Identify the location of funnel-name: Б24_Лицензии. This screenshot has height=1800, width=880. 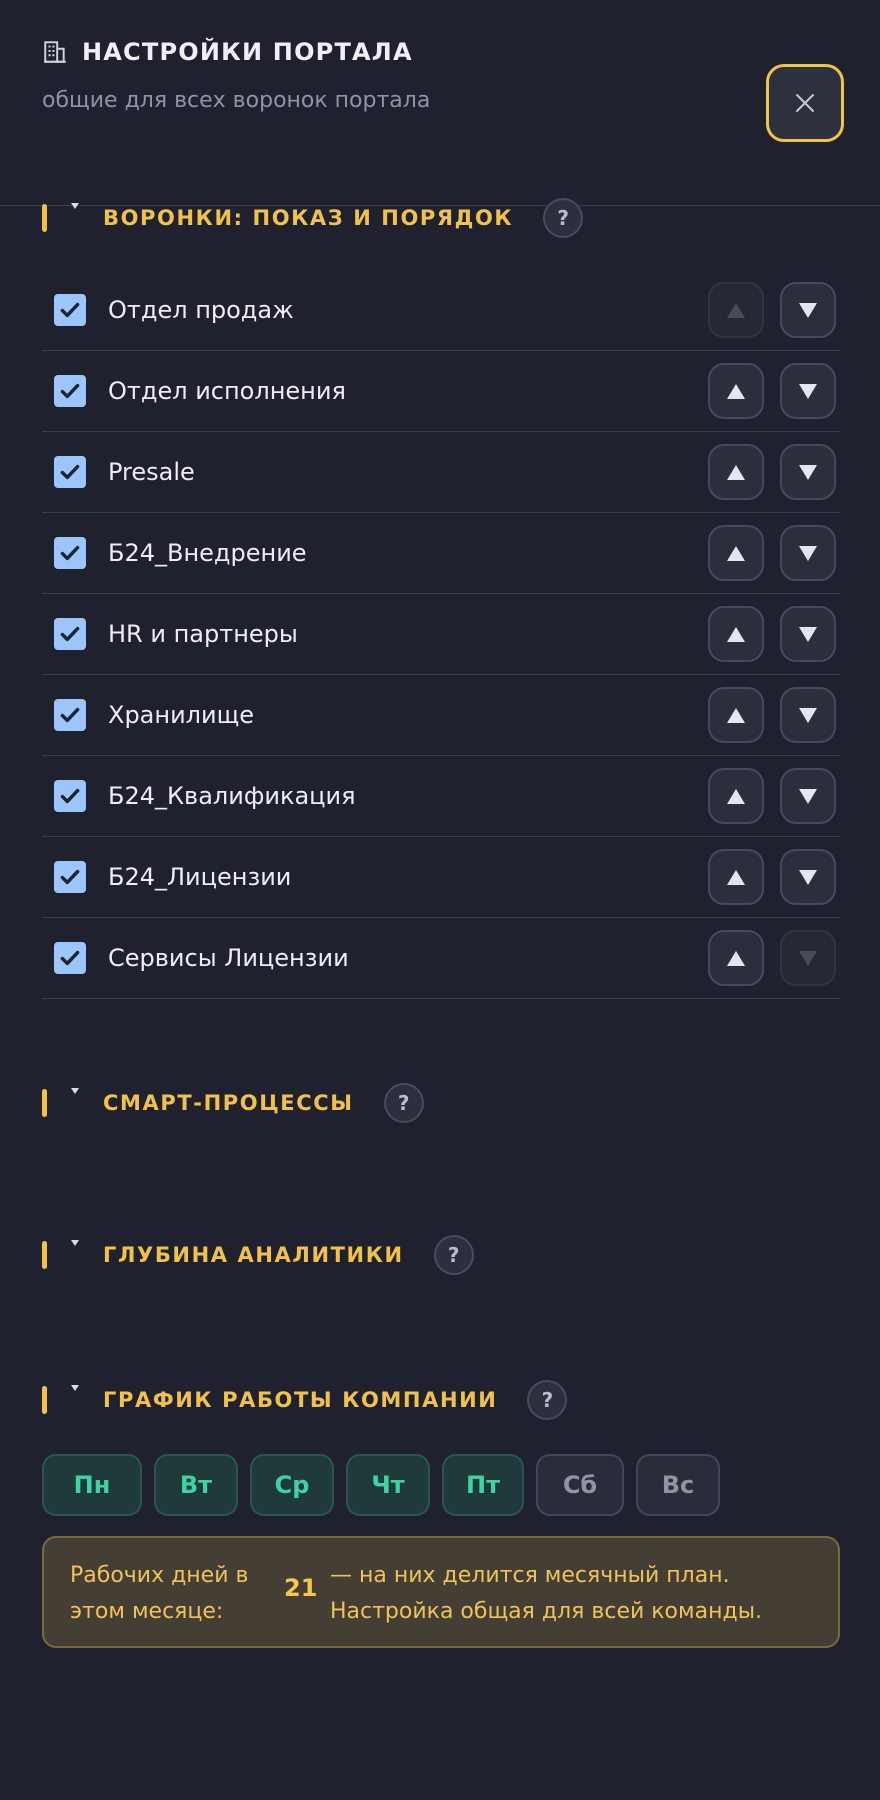
(200, 877).